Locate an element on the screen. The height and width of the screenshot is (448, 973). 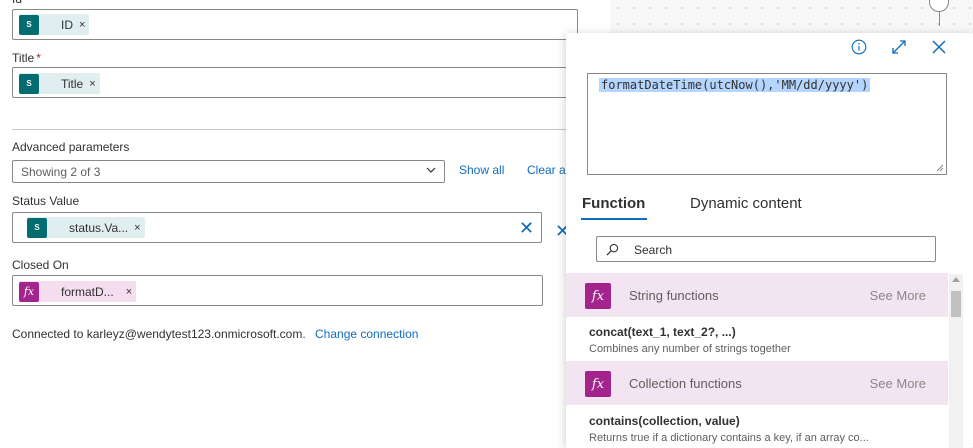
scroll-up-icon is located at coordinates (956, 279).